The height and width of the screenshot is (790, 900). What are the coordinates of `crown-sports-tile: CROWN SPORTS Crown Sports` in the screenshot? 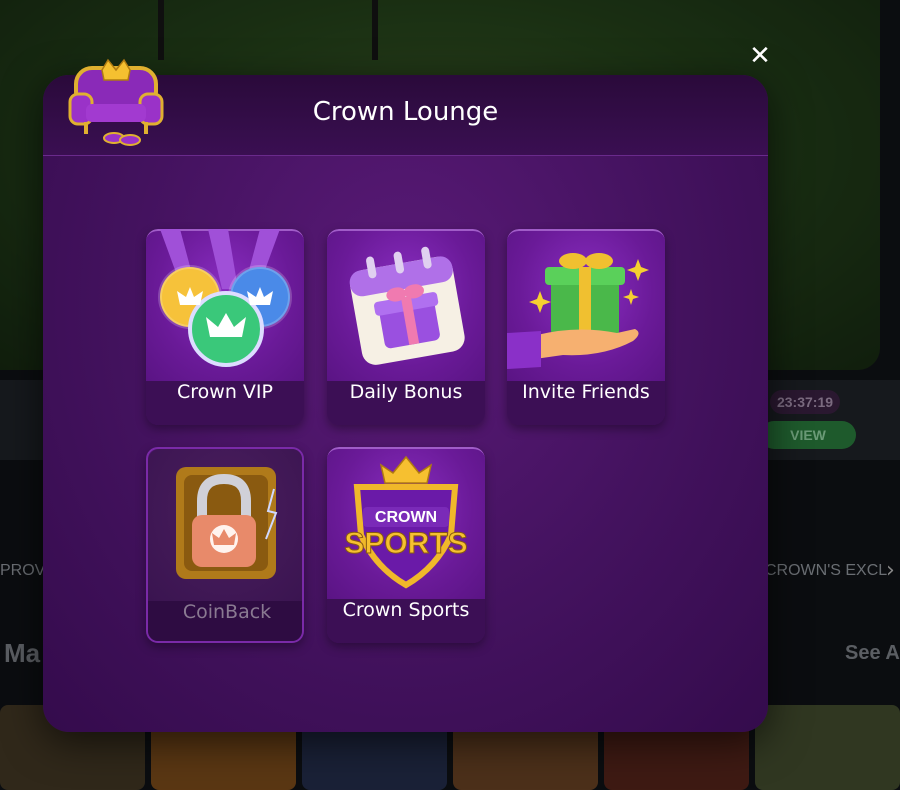 It's located at (406, 545).